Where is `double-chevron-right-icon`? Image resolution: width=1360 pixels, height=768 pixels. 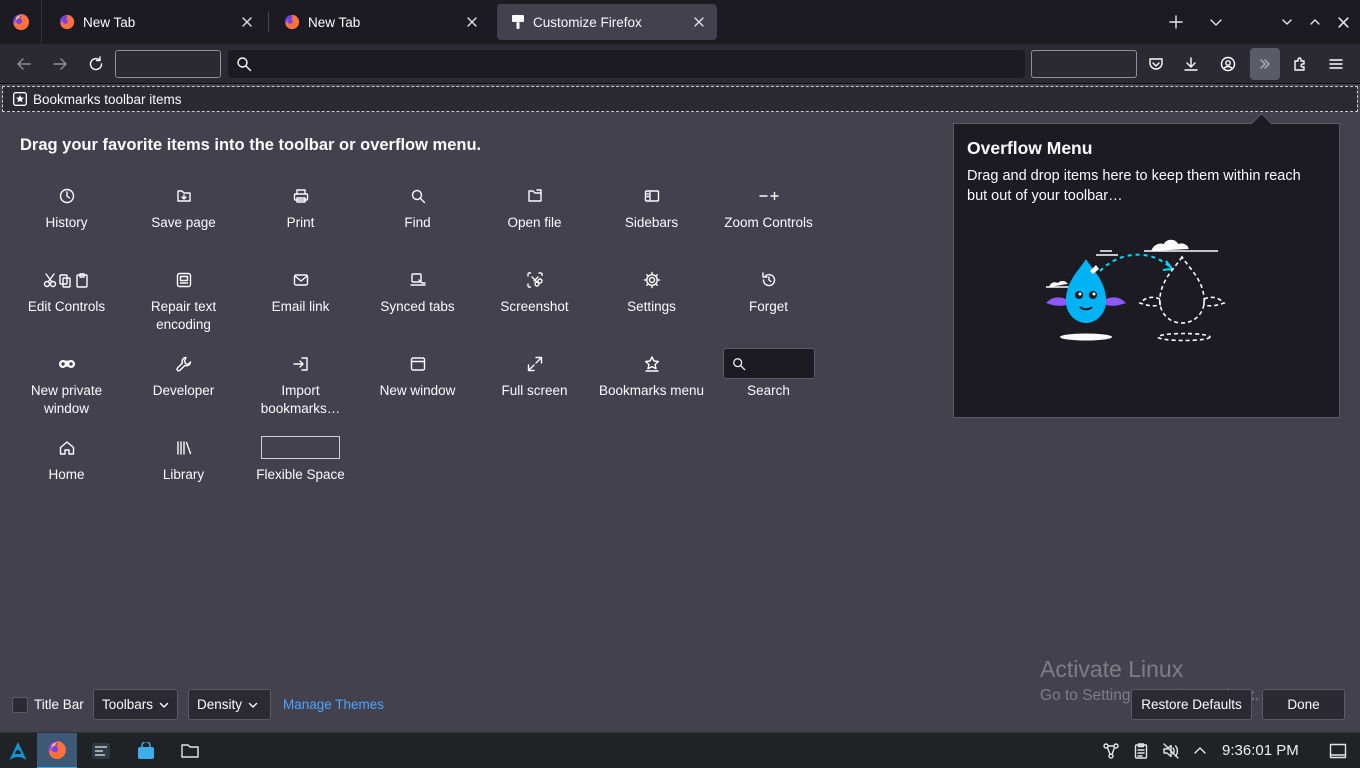
double-chevron-right-icon is located at coordinates (1265, 64).